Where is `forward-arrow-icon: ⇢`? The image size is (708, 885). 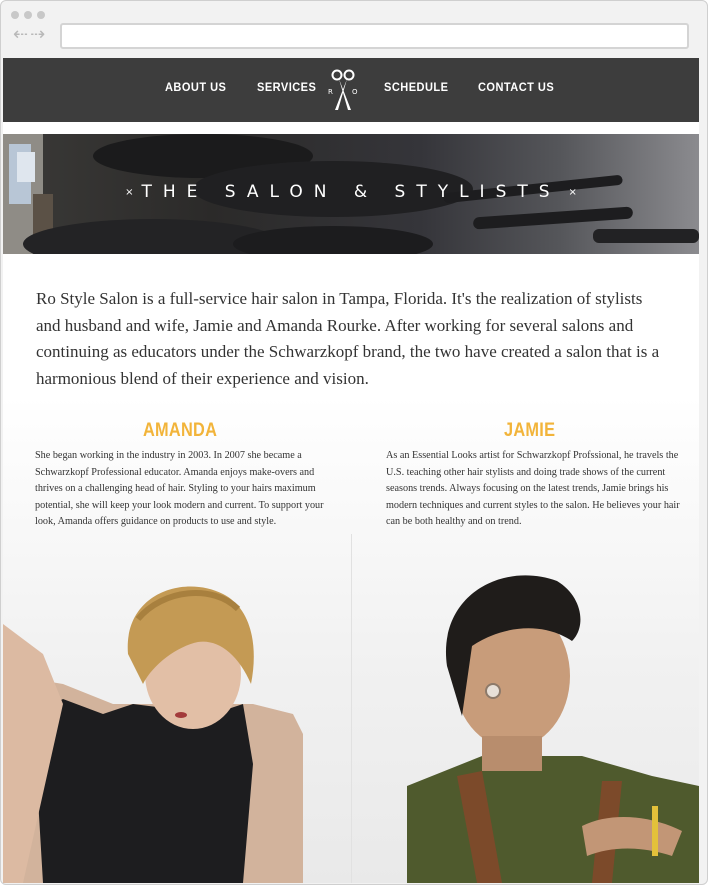 forward-arrow-icon: ⇢ is located at coordinates (38, 34).